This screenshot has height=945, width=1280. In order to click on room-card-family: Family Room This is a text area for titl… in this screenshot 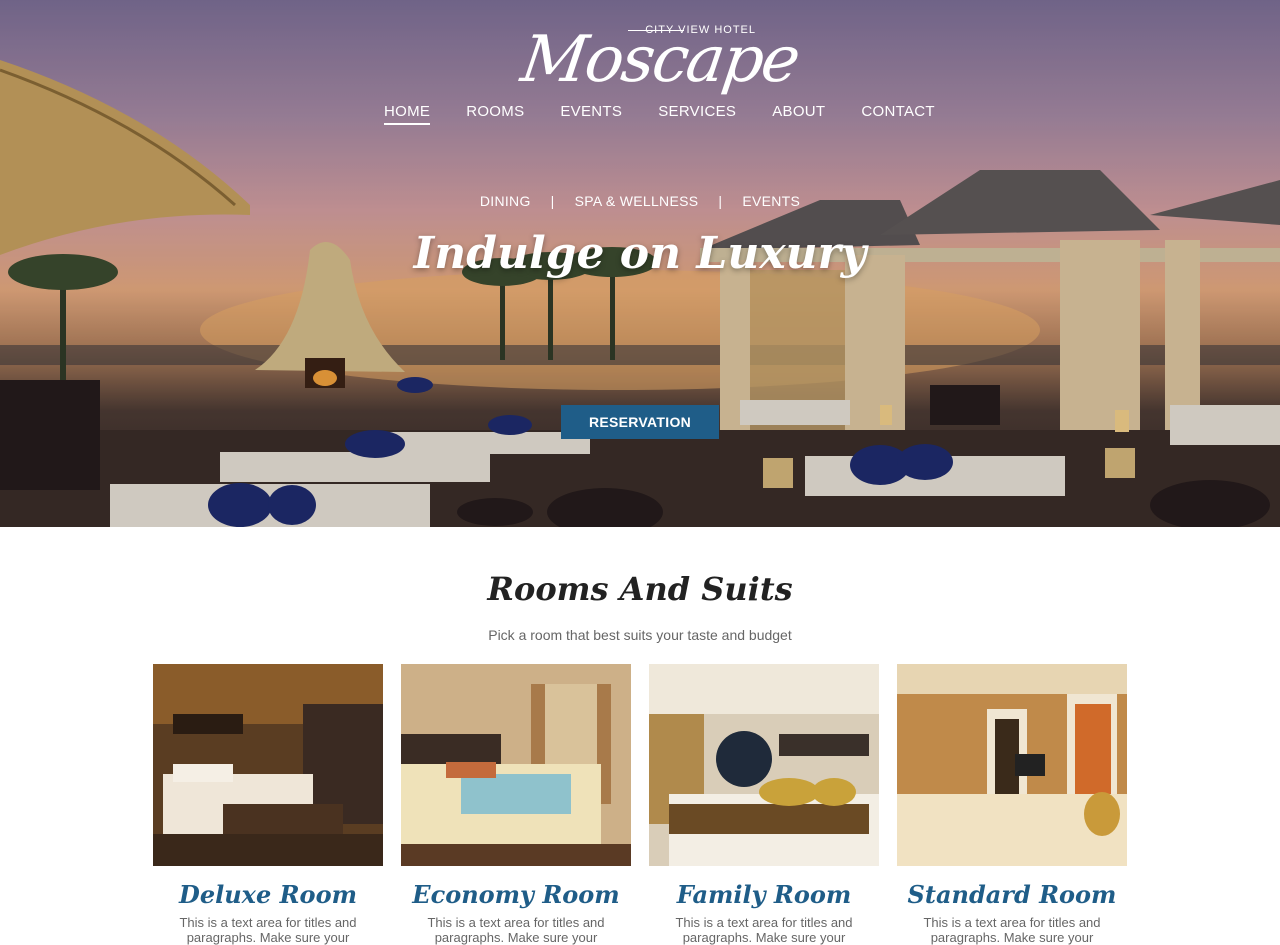, I will do `click(764, 804)`.